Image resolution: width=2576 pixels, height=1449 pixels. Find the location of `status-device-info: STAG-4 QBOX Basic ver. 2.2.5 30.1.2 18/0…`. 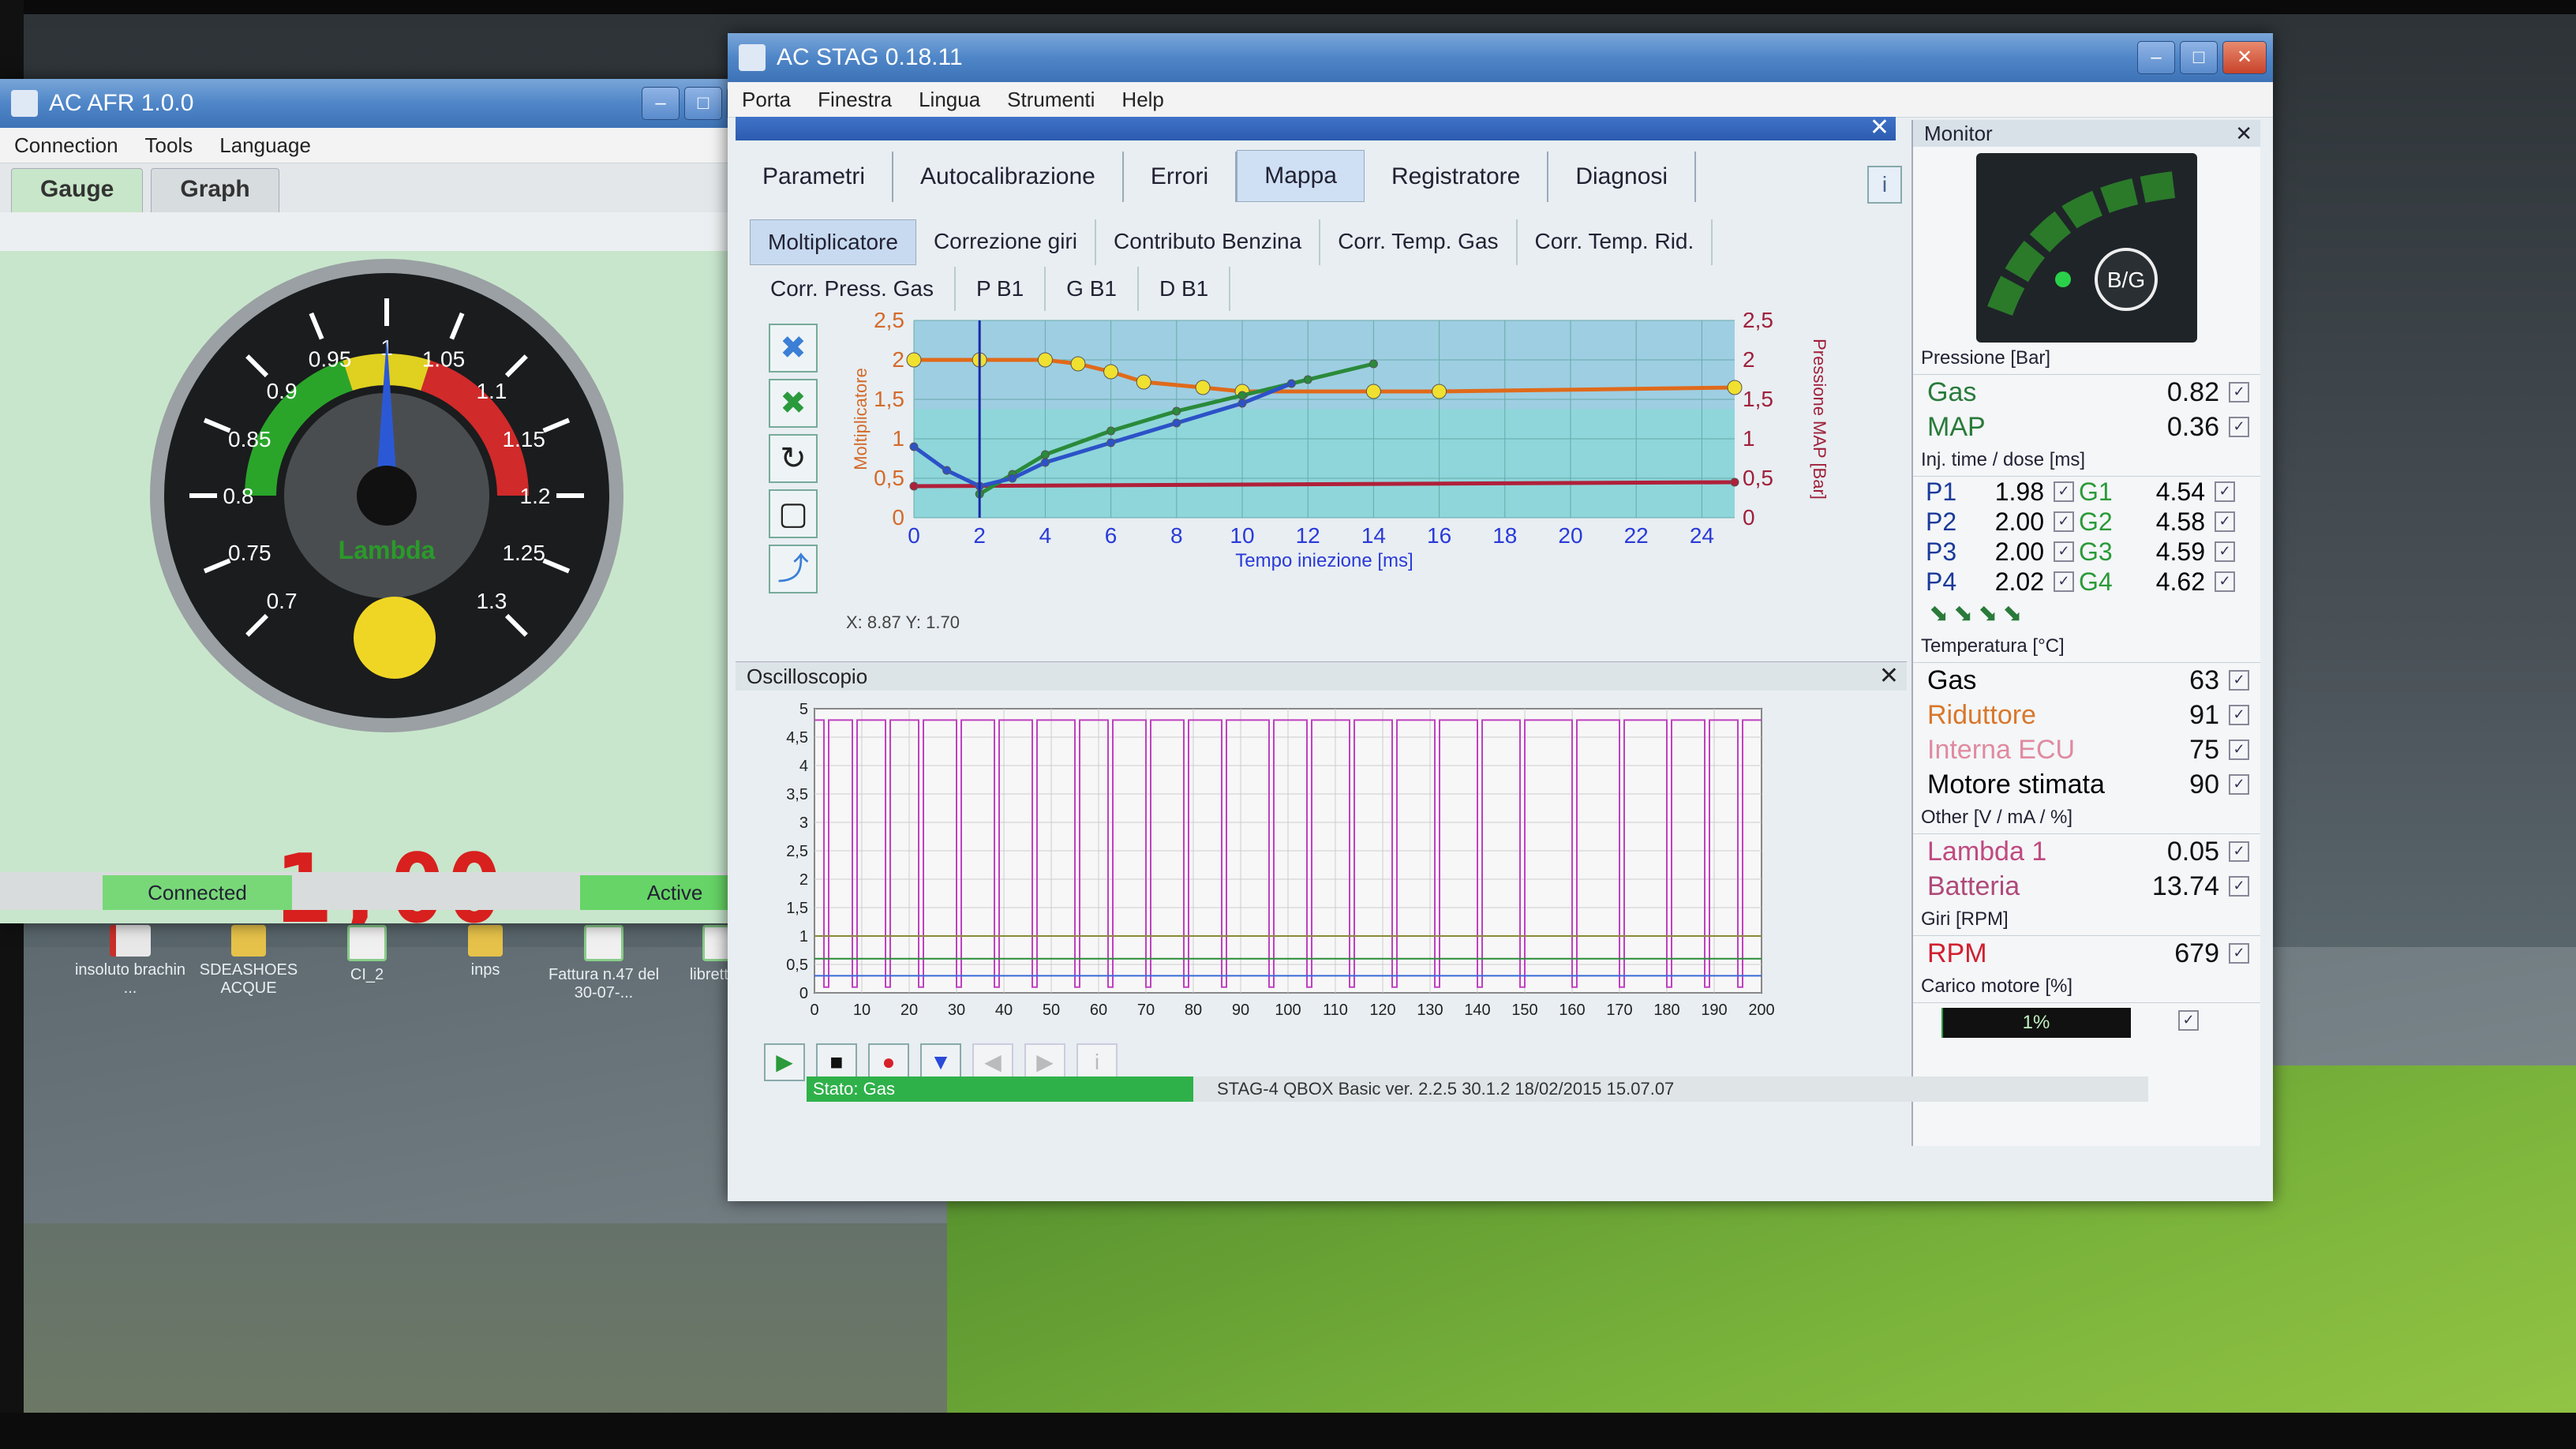

status-device-info: STAG-4 QBOX Basic ver. 2.2.5 30.1.2 18/0… is located at coordinates (1446, 1089).